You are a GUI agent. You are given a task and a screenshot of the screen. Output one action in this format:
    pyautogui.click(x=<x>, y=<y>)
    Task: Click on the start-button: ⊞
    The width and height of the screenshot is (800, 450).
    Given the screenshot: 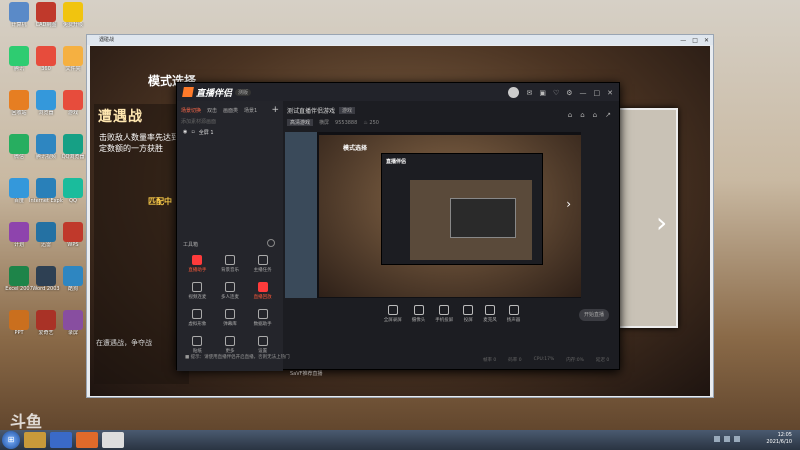 What is the action you would take?
    pyautogui.click(x=11, y=440)
    